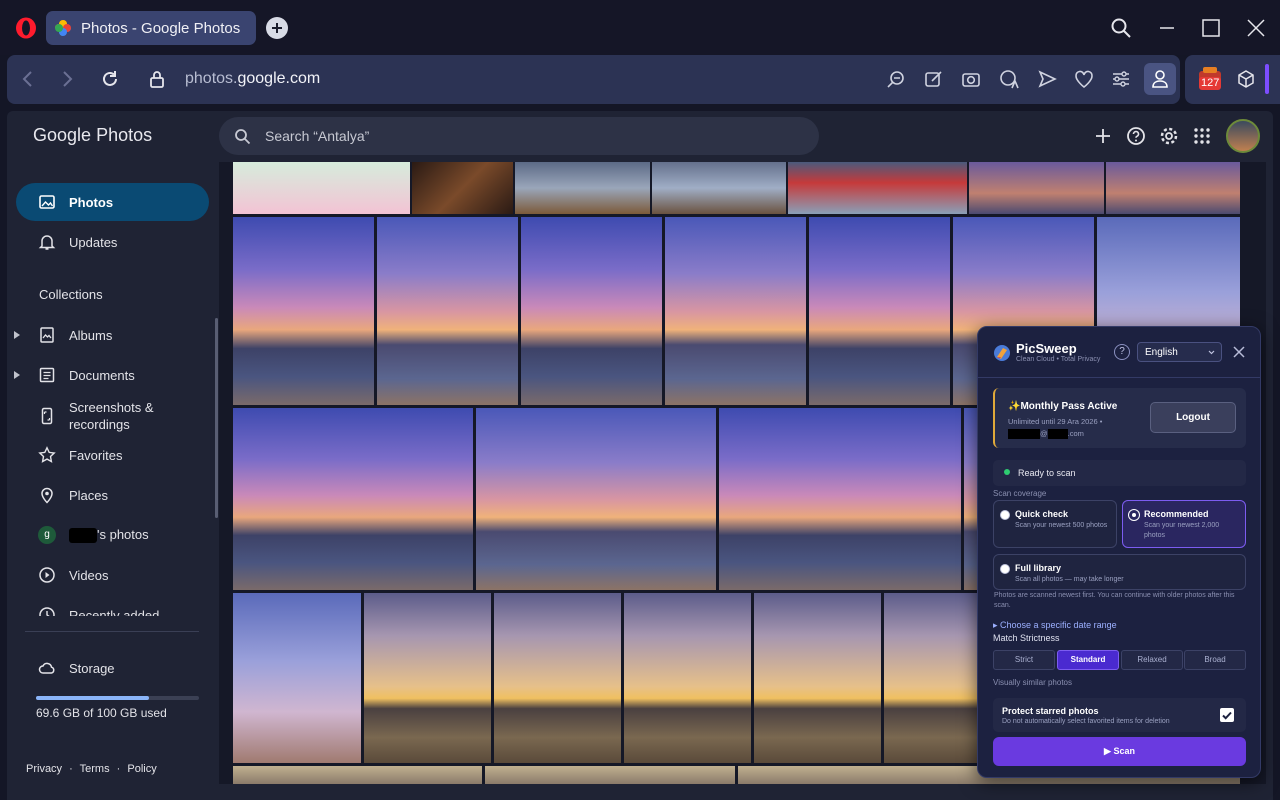  What do you see at coordinates (1202, 136) in the screenshot?
I see `apps-grid-icon` at bounding box center [1202, 136].